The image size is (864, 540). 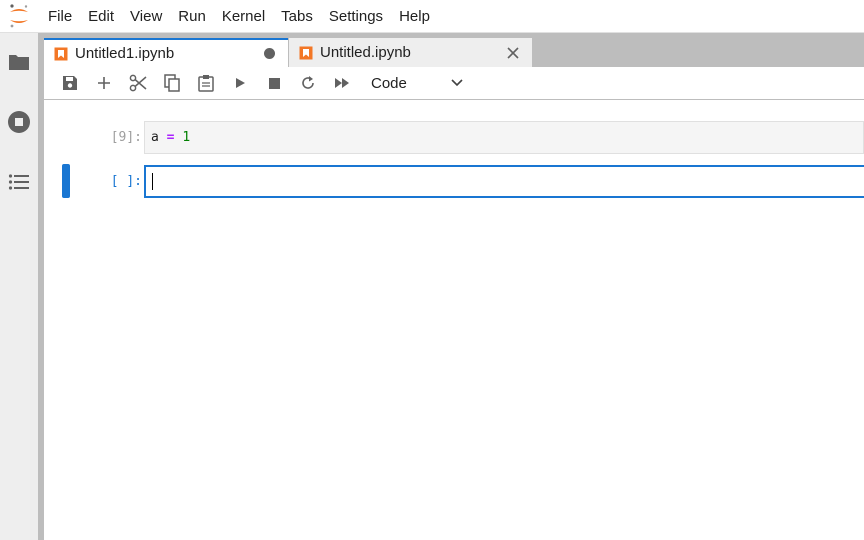 What do you see at coordinates (413, 83) in the screenshot?
I see `cell-type-select: Code` at bounding box center [413, 83].